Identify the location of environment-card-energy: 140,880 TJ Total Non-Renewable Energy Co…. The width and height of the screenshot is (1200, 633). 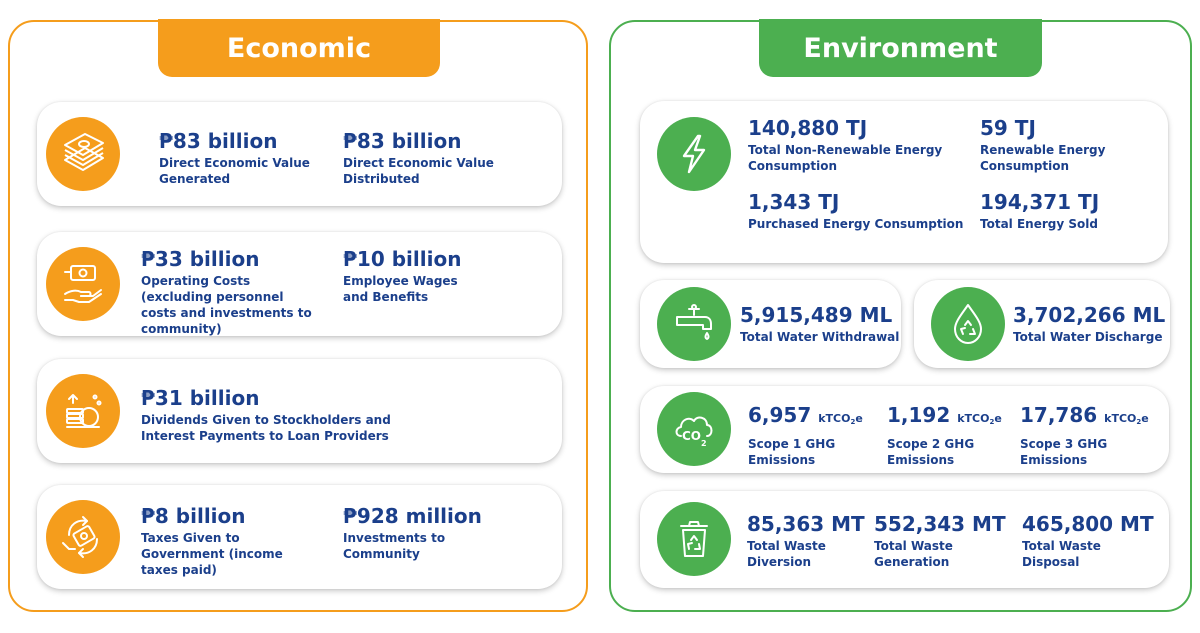
(904, 182).